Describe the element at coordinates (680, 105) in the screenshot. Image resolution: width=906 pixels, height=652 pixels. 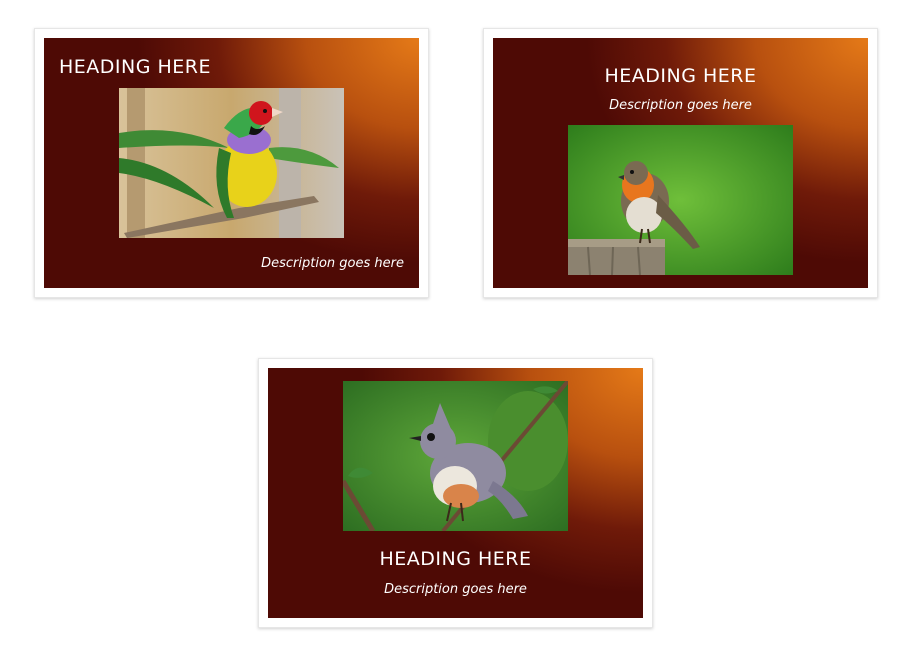
I see `card-2-description: Description goes here` at that location.